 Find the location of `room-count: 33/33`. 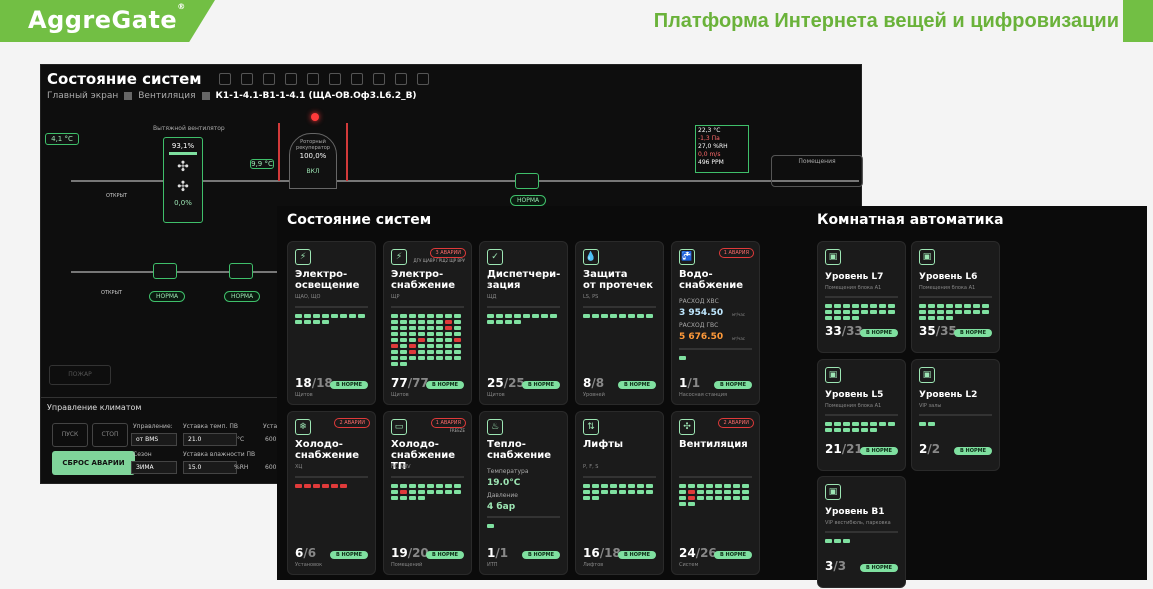

room-count: 33/33 is located at coordinates (844, 331).